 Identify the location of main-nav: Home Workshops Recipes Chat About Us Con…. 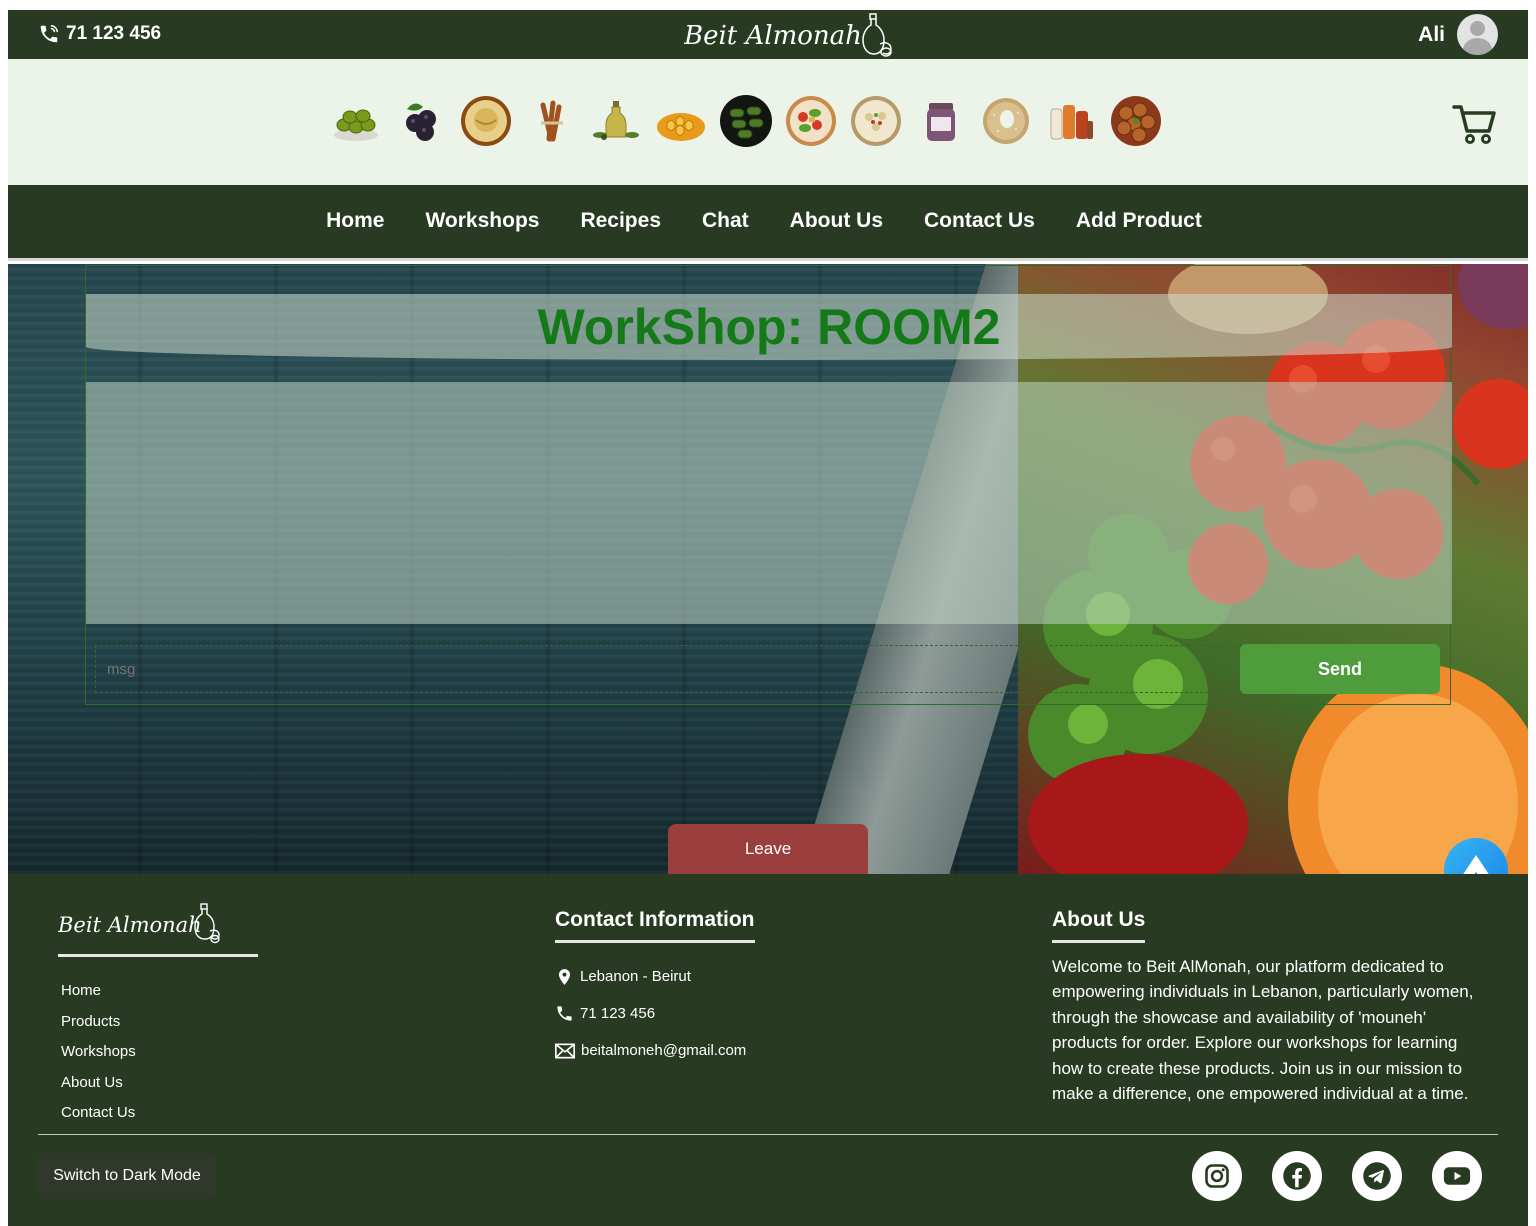
(768, 223).